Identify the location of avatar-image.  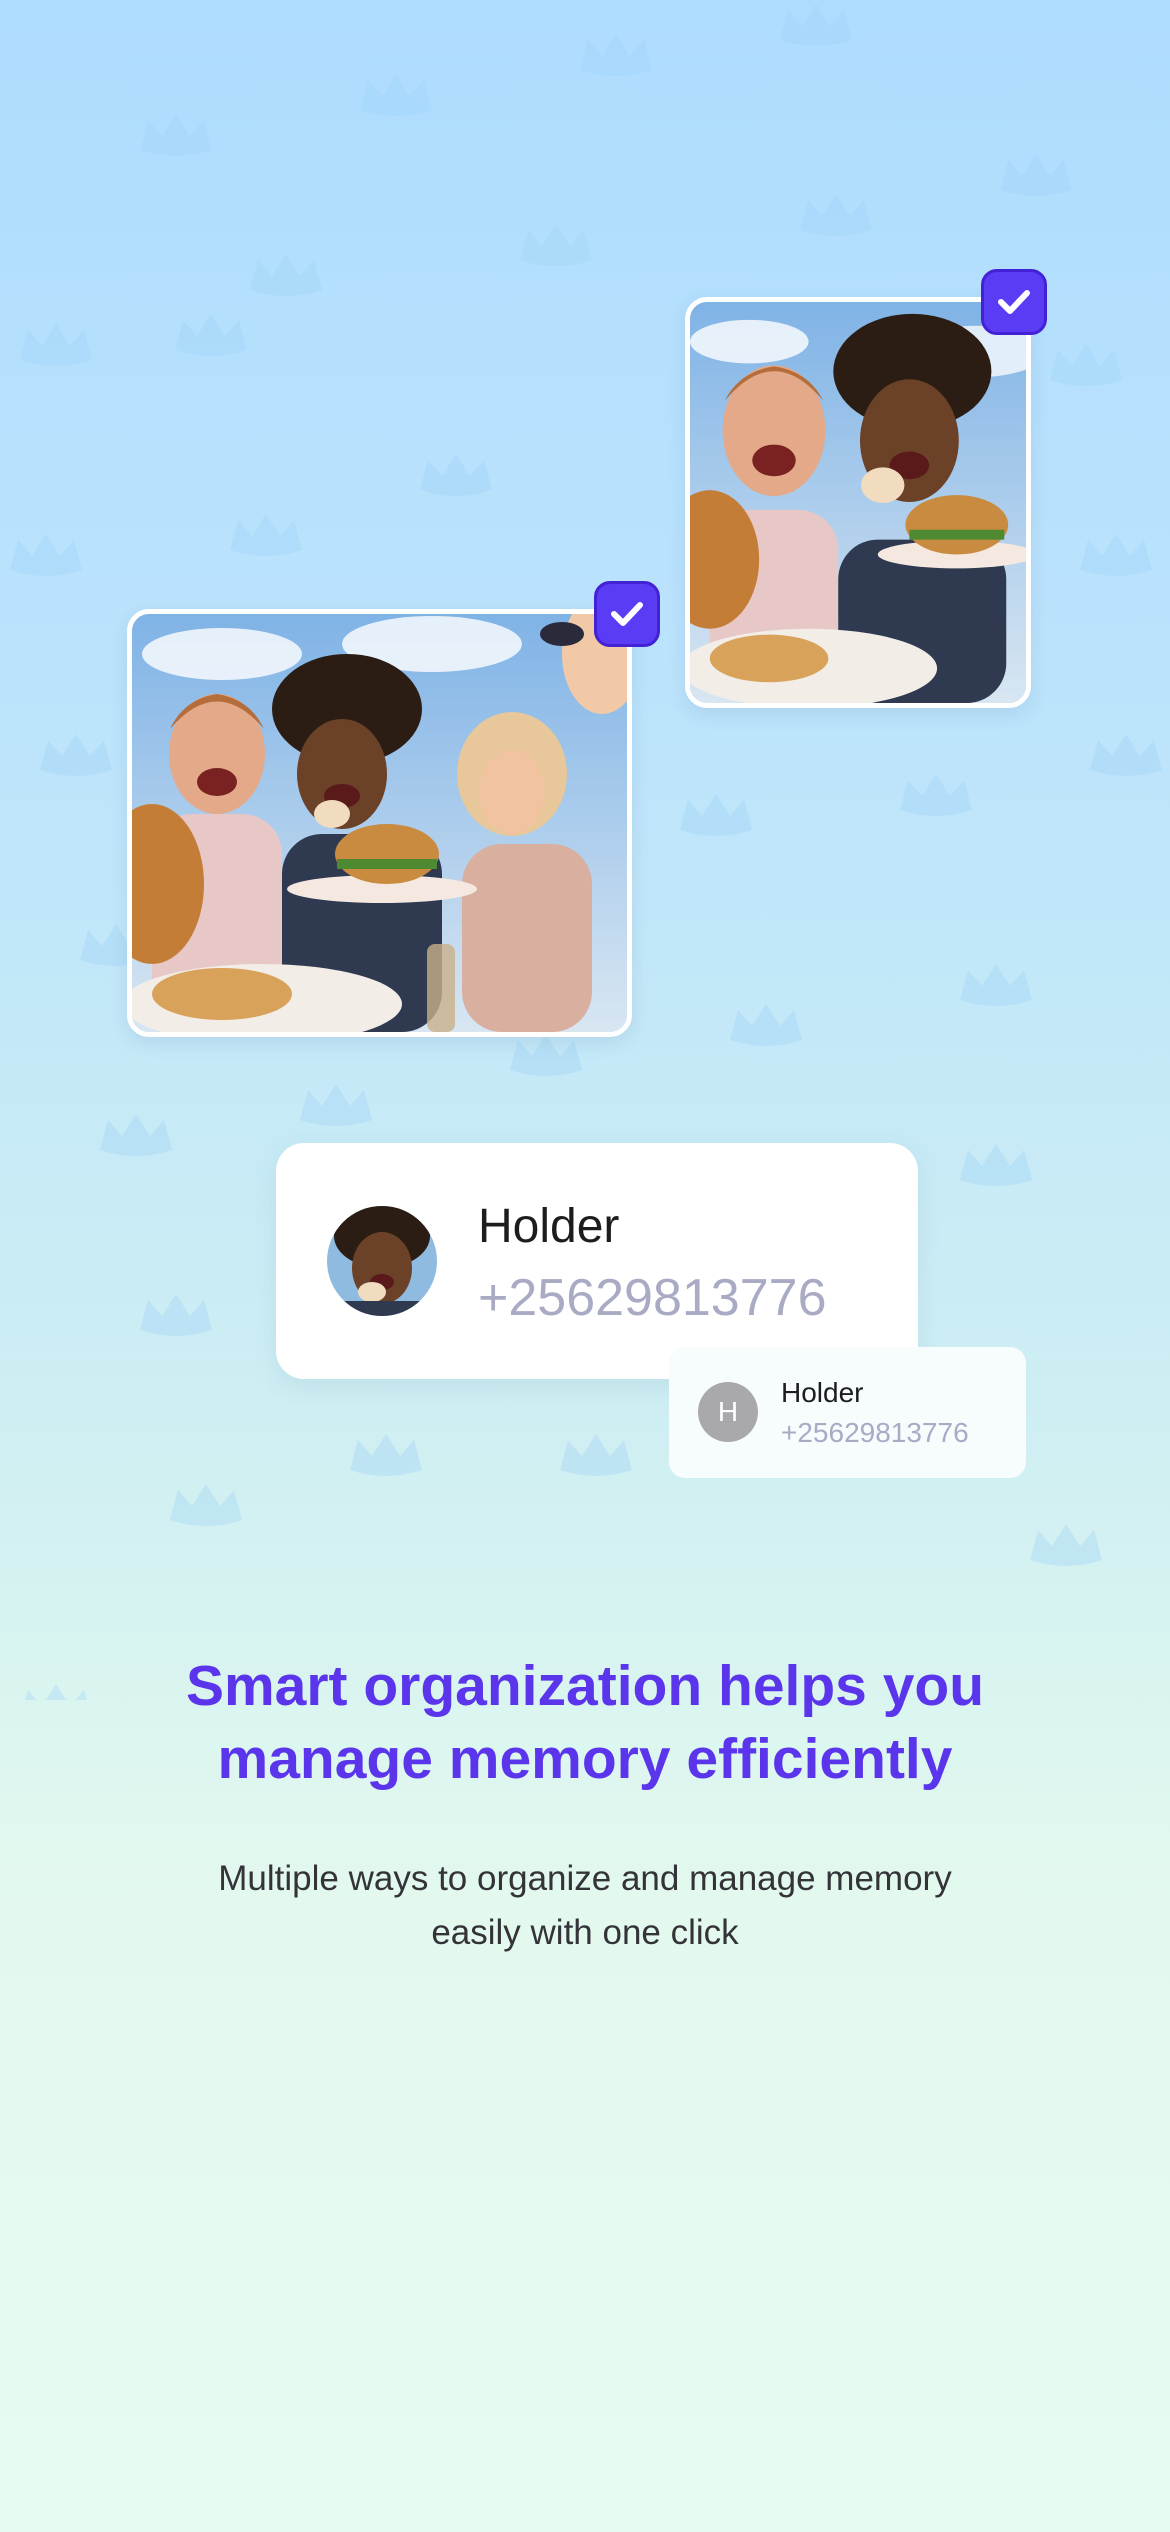
(382, 1261).